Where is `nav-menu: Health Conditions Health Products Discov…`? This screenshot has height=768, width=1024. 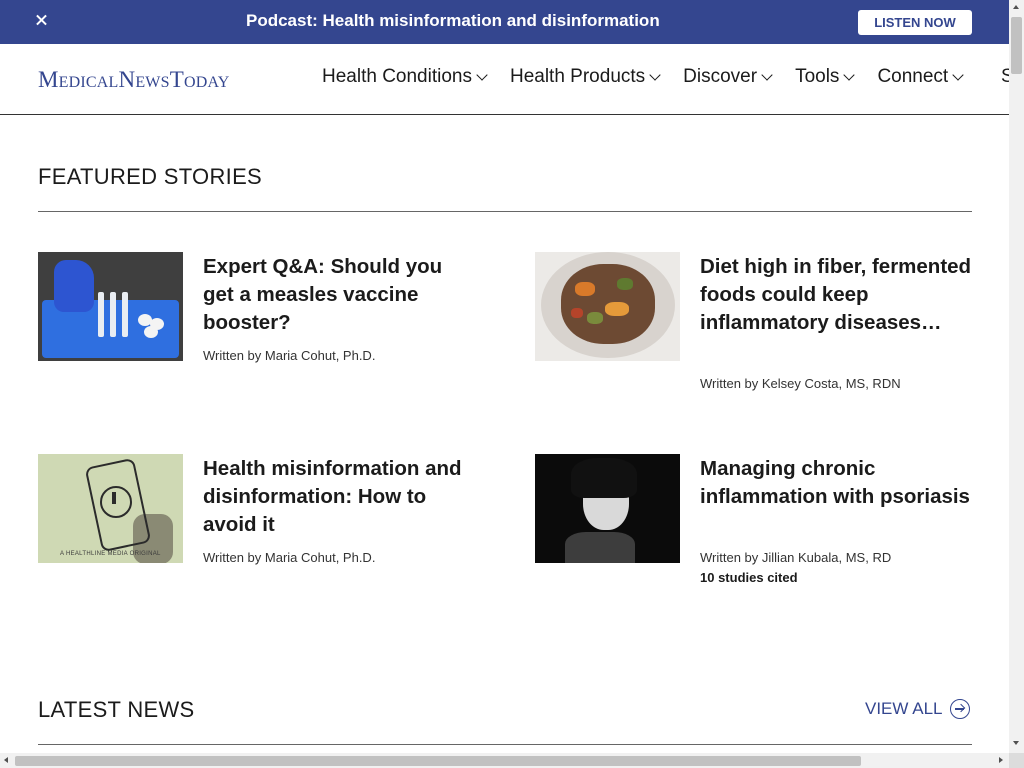
nav-menu: Health Conditions Health Products Discov… is located at coordinates (654, 77).